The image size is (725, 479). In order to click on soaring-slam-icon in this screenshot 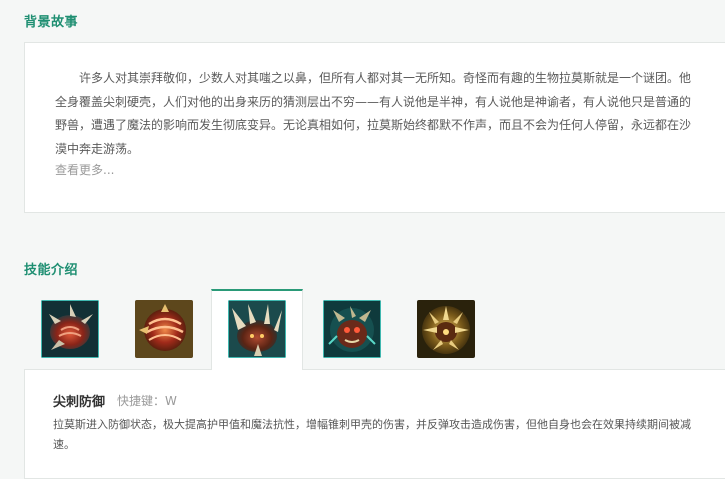, I will do `click(446, 329)`.